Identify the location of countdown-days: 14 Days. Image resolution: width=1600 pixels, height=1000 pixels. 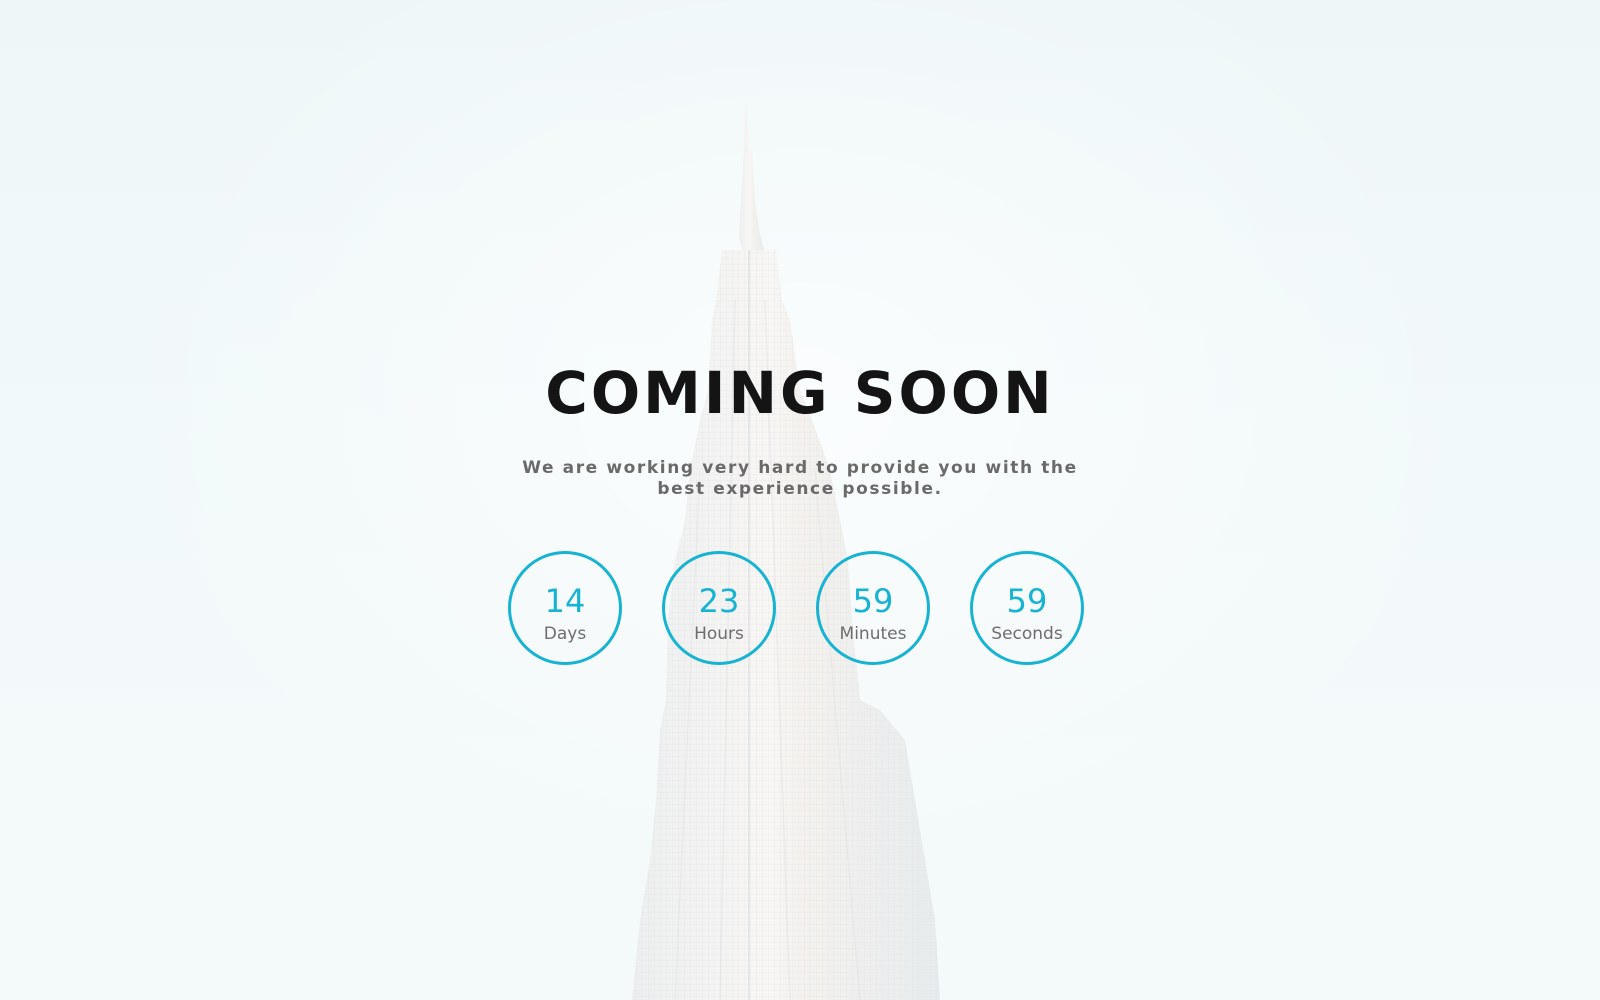
(565, 608).